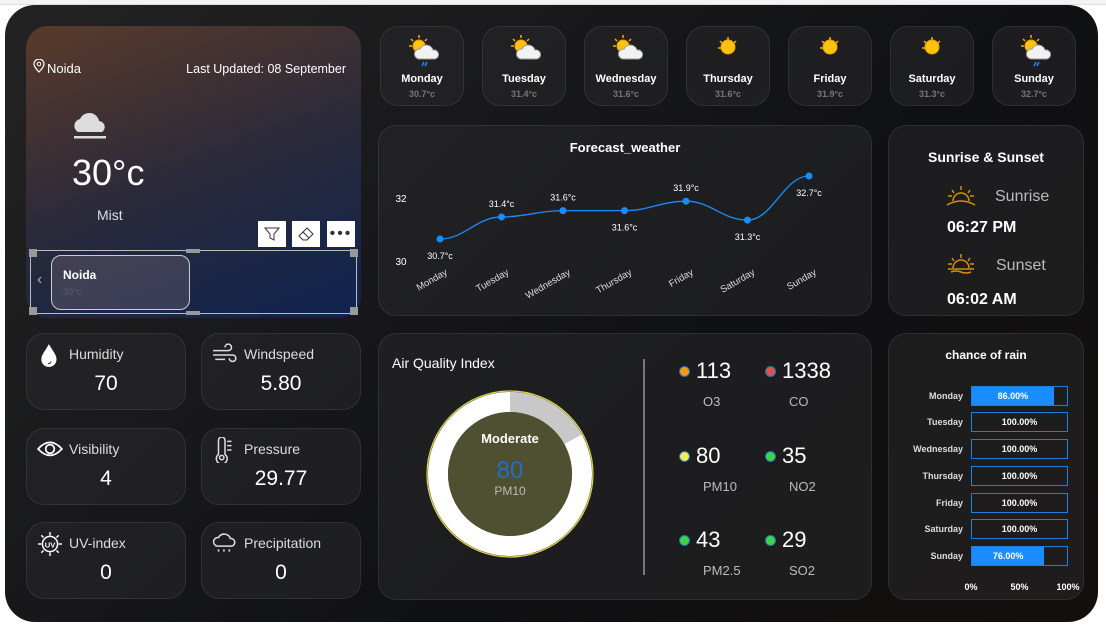 Image resolution: width=1106 pixels, height=628 pixels. I want to click on data-label: 31.4°c, so click(502, 204).